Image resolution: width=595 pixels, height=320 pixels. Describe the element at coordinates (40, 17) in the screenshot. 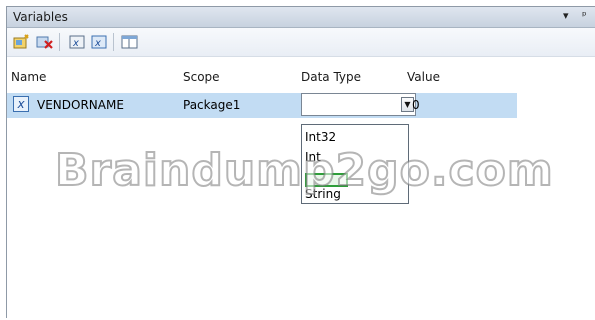

I see `window-title: Variables` at that location.